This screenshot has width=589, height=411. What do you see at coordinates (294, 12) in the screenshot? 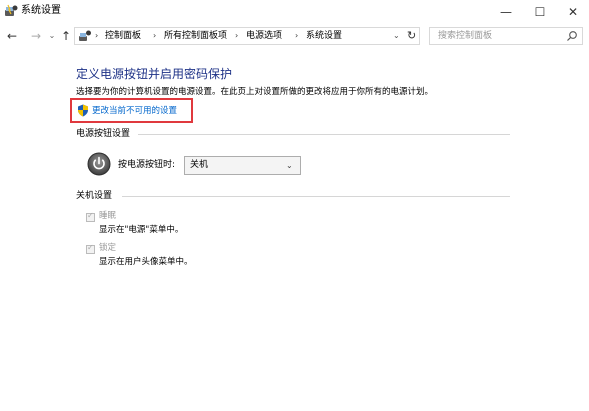
I see `title-bar: 系统设置 — ☐ ✕` at bounding box center [294, 12].